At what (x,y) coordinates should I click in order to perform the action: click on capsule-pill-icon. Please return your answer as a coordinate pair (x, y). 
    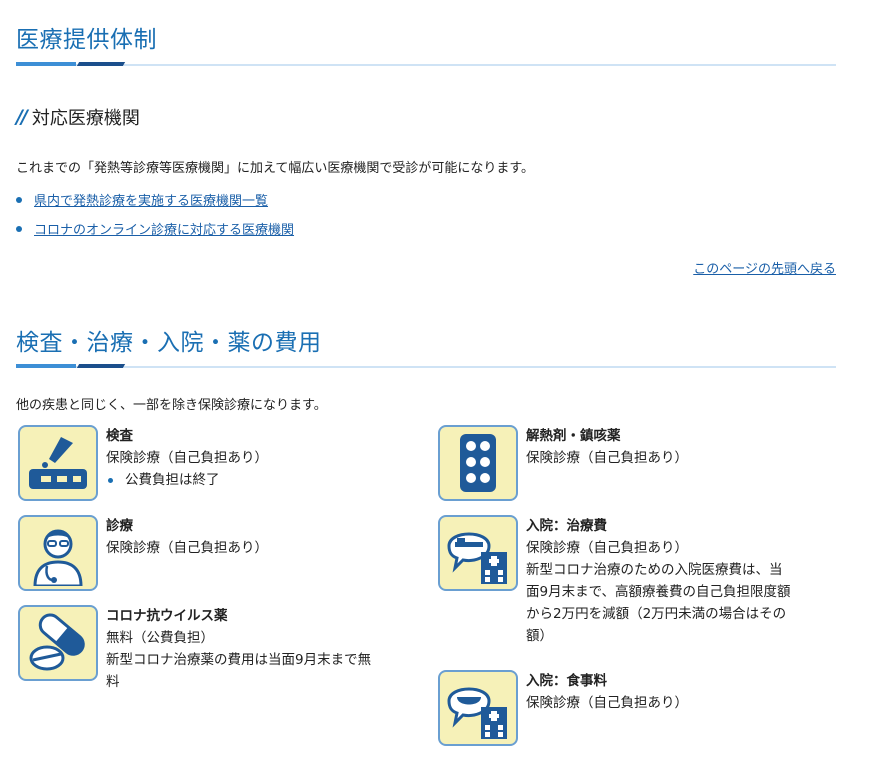
    Looking at the image, I should click on (58, 643).